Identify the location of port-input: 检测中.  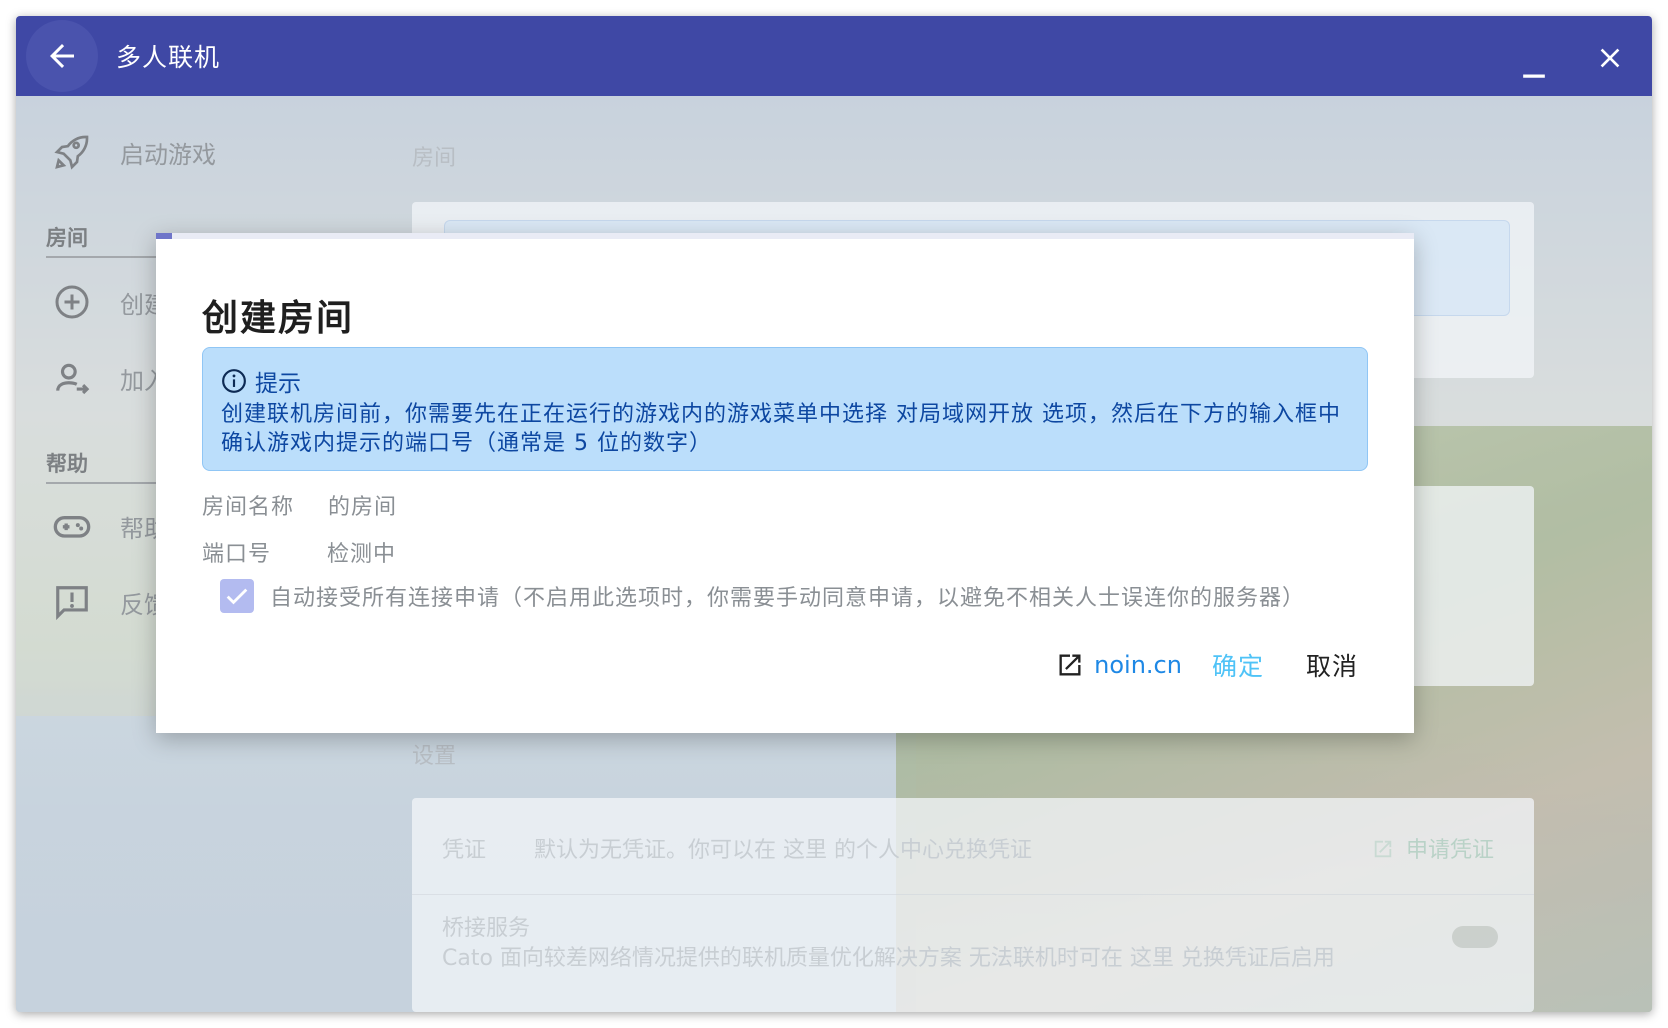
(361, 552).